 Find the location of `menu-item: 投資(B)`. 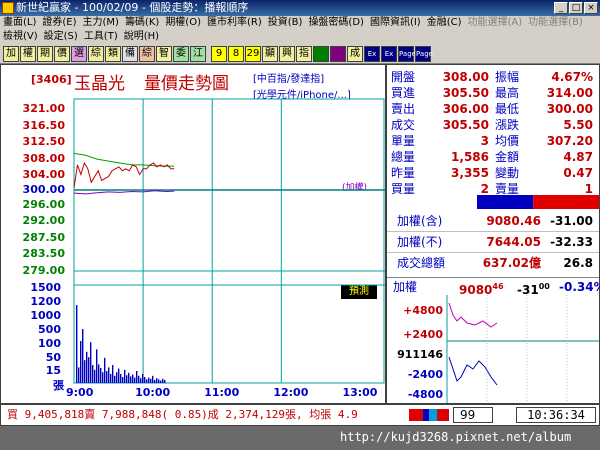

menu-item: 投資(B) is located at coordinates (285, 23).